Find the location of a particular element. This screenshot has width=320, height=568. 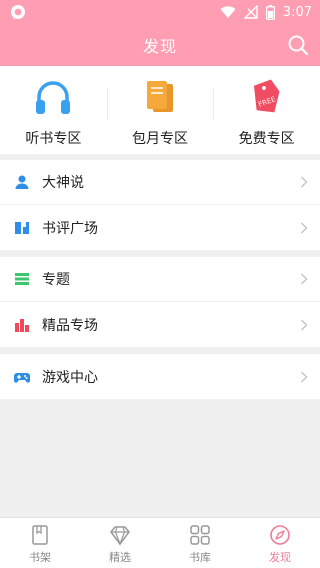

page-title: 发现 is located at coordinates (159, 46).